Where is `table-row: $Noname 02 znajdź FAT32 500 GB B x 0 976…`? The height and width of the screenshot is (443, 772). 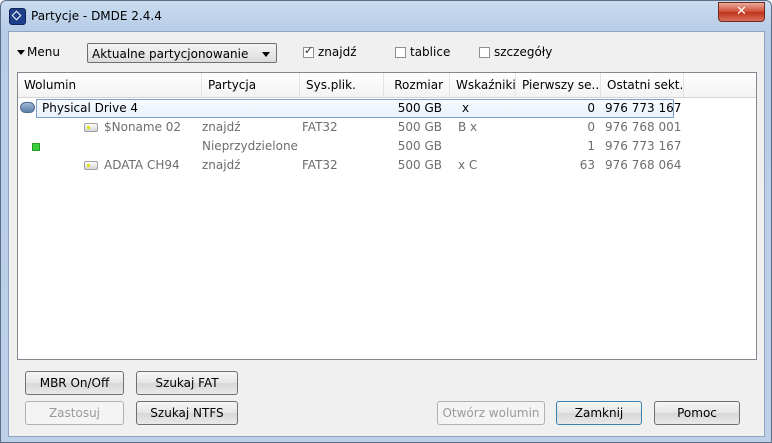 table-row: $Noname 02 znajdź FAT32 500 GB B x 0 976… is located at coordinates (387, 127).